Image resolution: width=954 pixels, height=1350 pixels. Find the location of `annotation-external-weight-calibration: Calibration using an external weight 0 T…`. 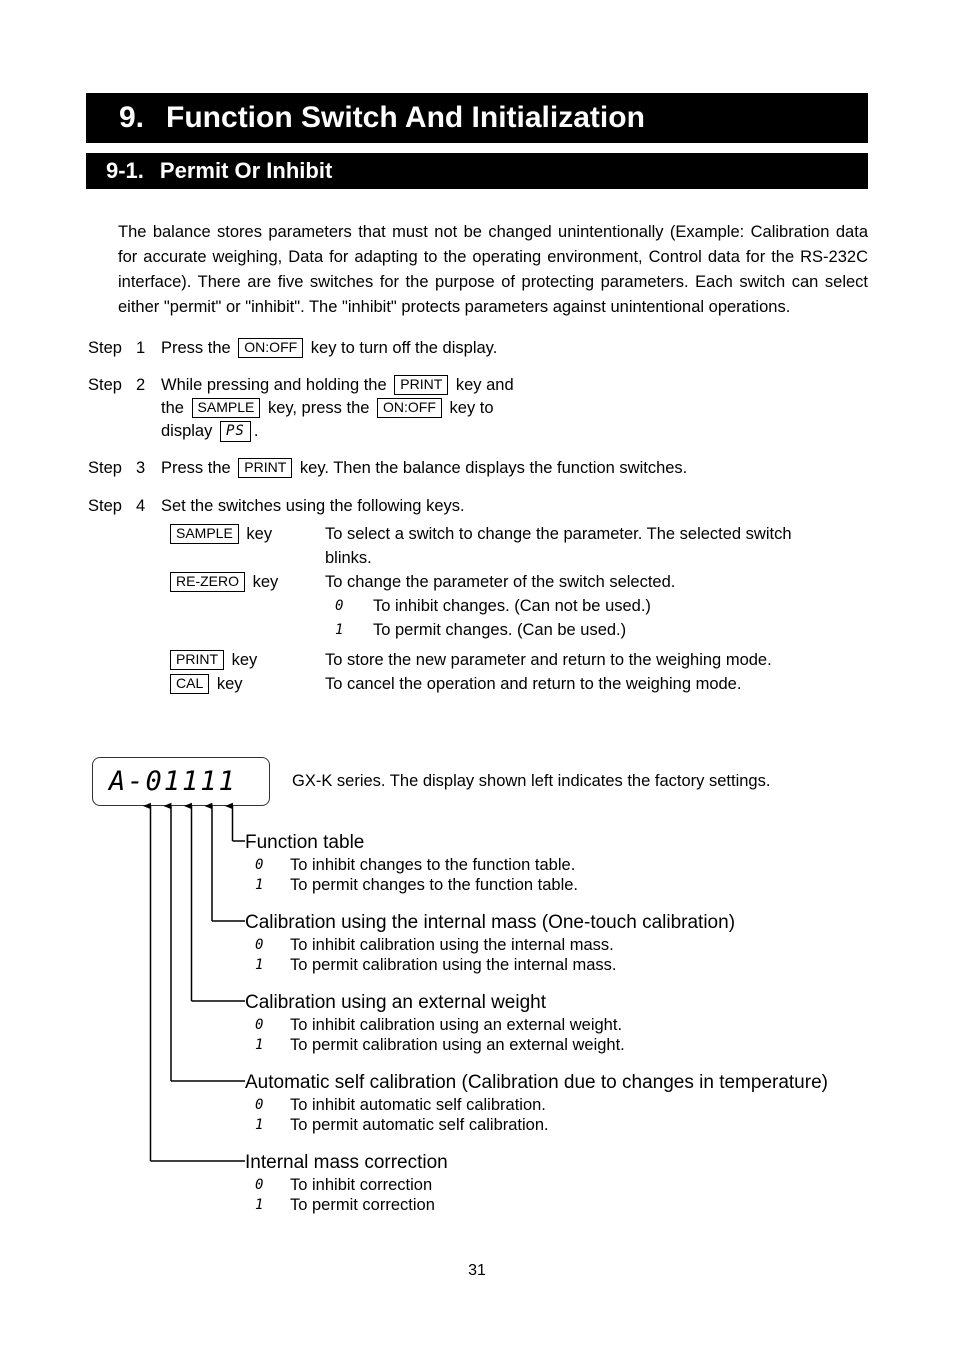

annotation-external-weight-calibration: Calibration using an external weight 0 T… is located at coordinates (595, 1023).